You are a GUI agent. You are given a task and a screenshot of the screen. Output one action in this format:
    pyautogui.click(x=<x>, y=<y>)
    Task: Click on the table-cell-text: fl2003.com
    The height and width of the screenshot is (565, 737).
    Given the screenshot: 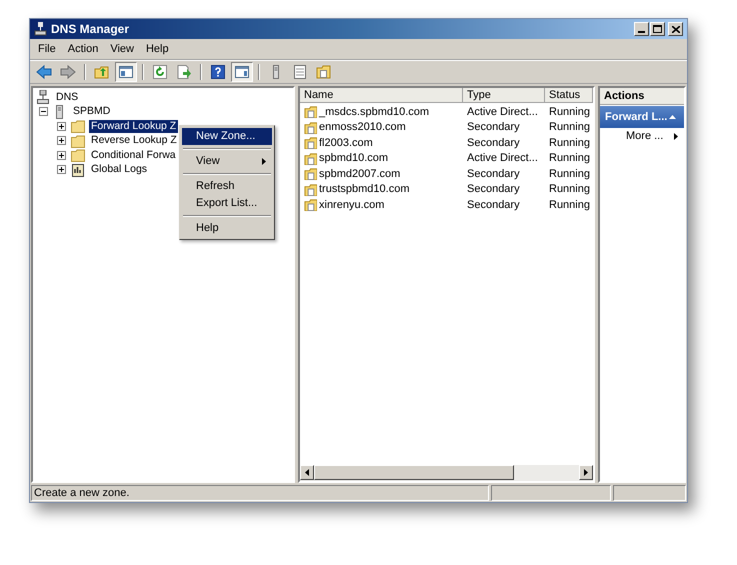 What is the action you would take?
    pyautogui.click(x=346, y=143)
    